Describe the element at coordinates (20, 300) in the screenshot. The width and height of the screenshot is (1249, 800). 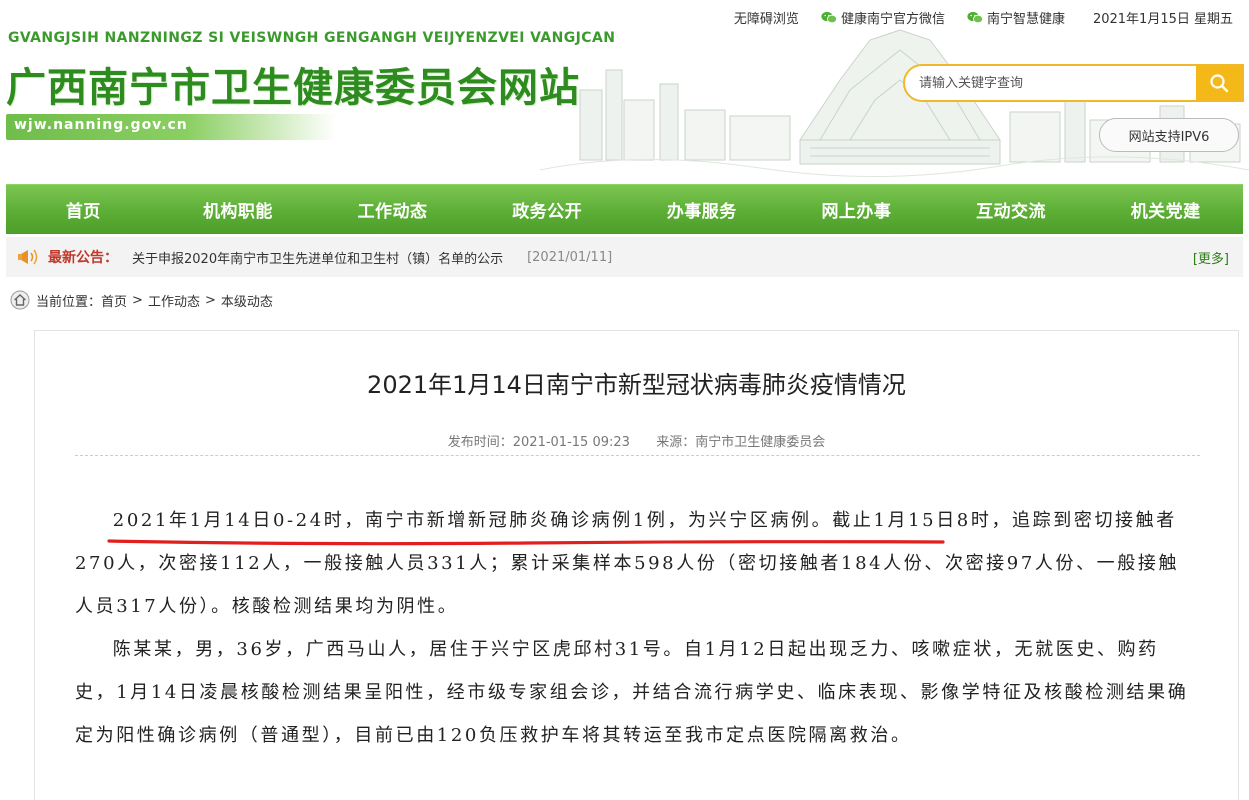
I see `home-icon` at that location.